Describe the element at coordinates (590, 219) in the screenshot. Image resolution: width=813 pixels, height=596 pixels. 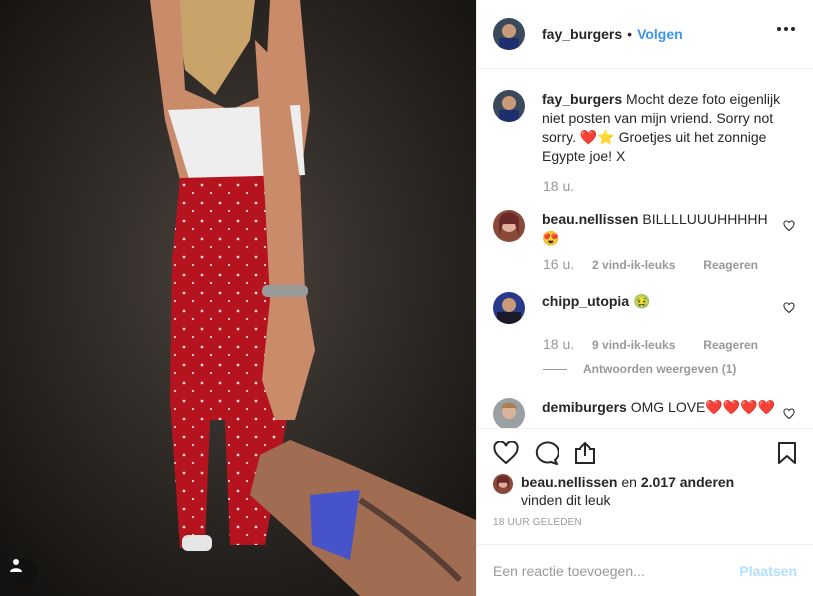
I see `comment-username: beau.nellissen` at that location.